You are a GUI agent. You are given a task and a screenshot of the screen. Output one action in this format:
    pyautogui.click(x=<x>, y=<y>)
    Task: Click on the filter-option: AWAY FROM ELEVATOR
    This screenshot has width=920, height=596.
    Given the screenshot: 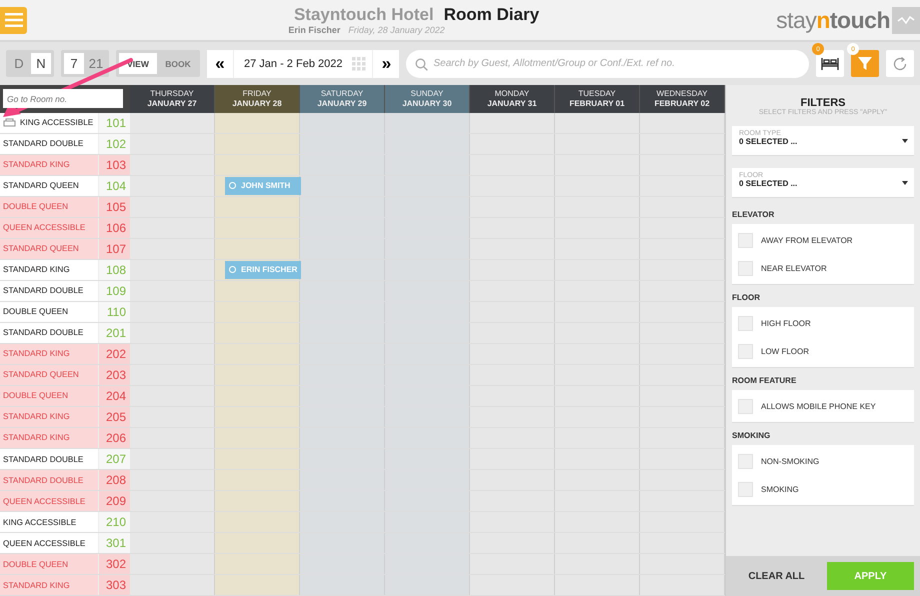 What is the action you would take?
    pyautogui.click(x=823, y=240)
    